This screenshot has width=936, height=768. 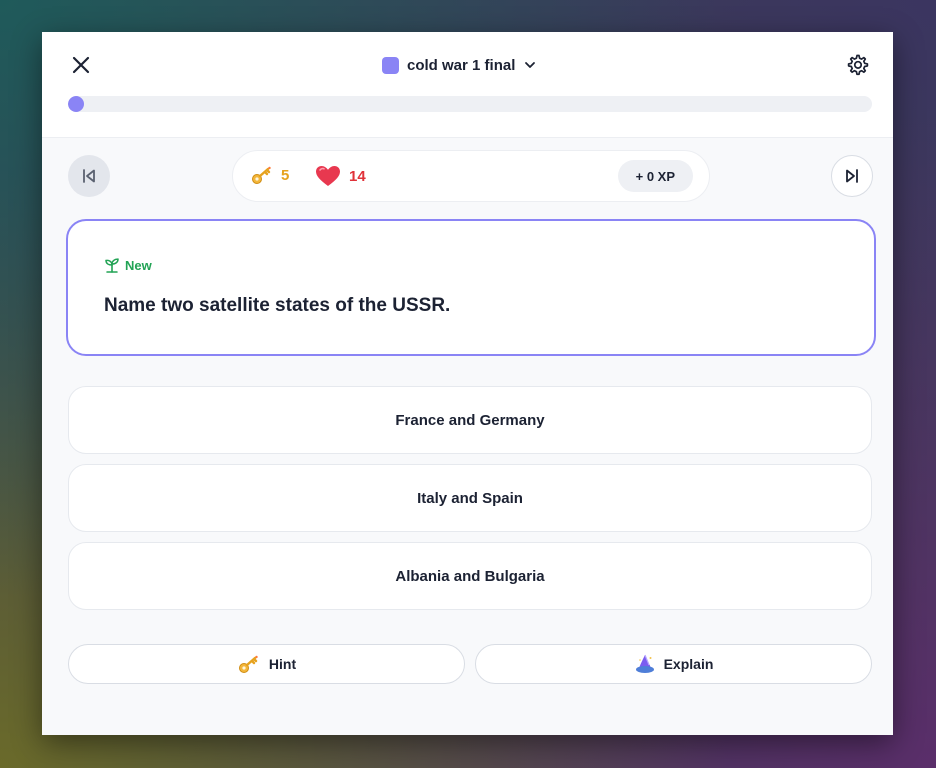 I want to click on gear-icon, so click(x=858, y=65).